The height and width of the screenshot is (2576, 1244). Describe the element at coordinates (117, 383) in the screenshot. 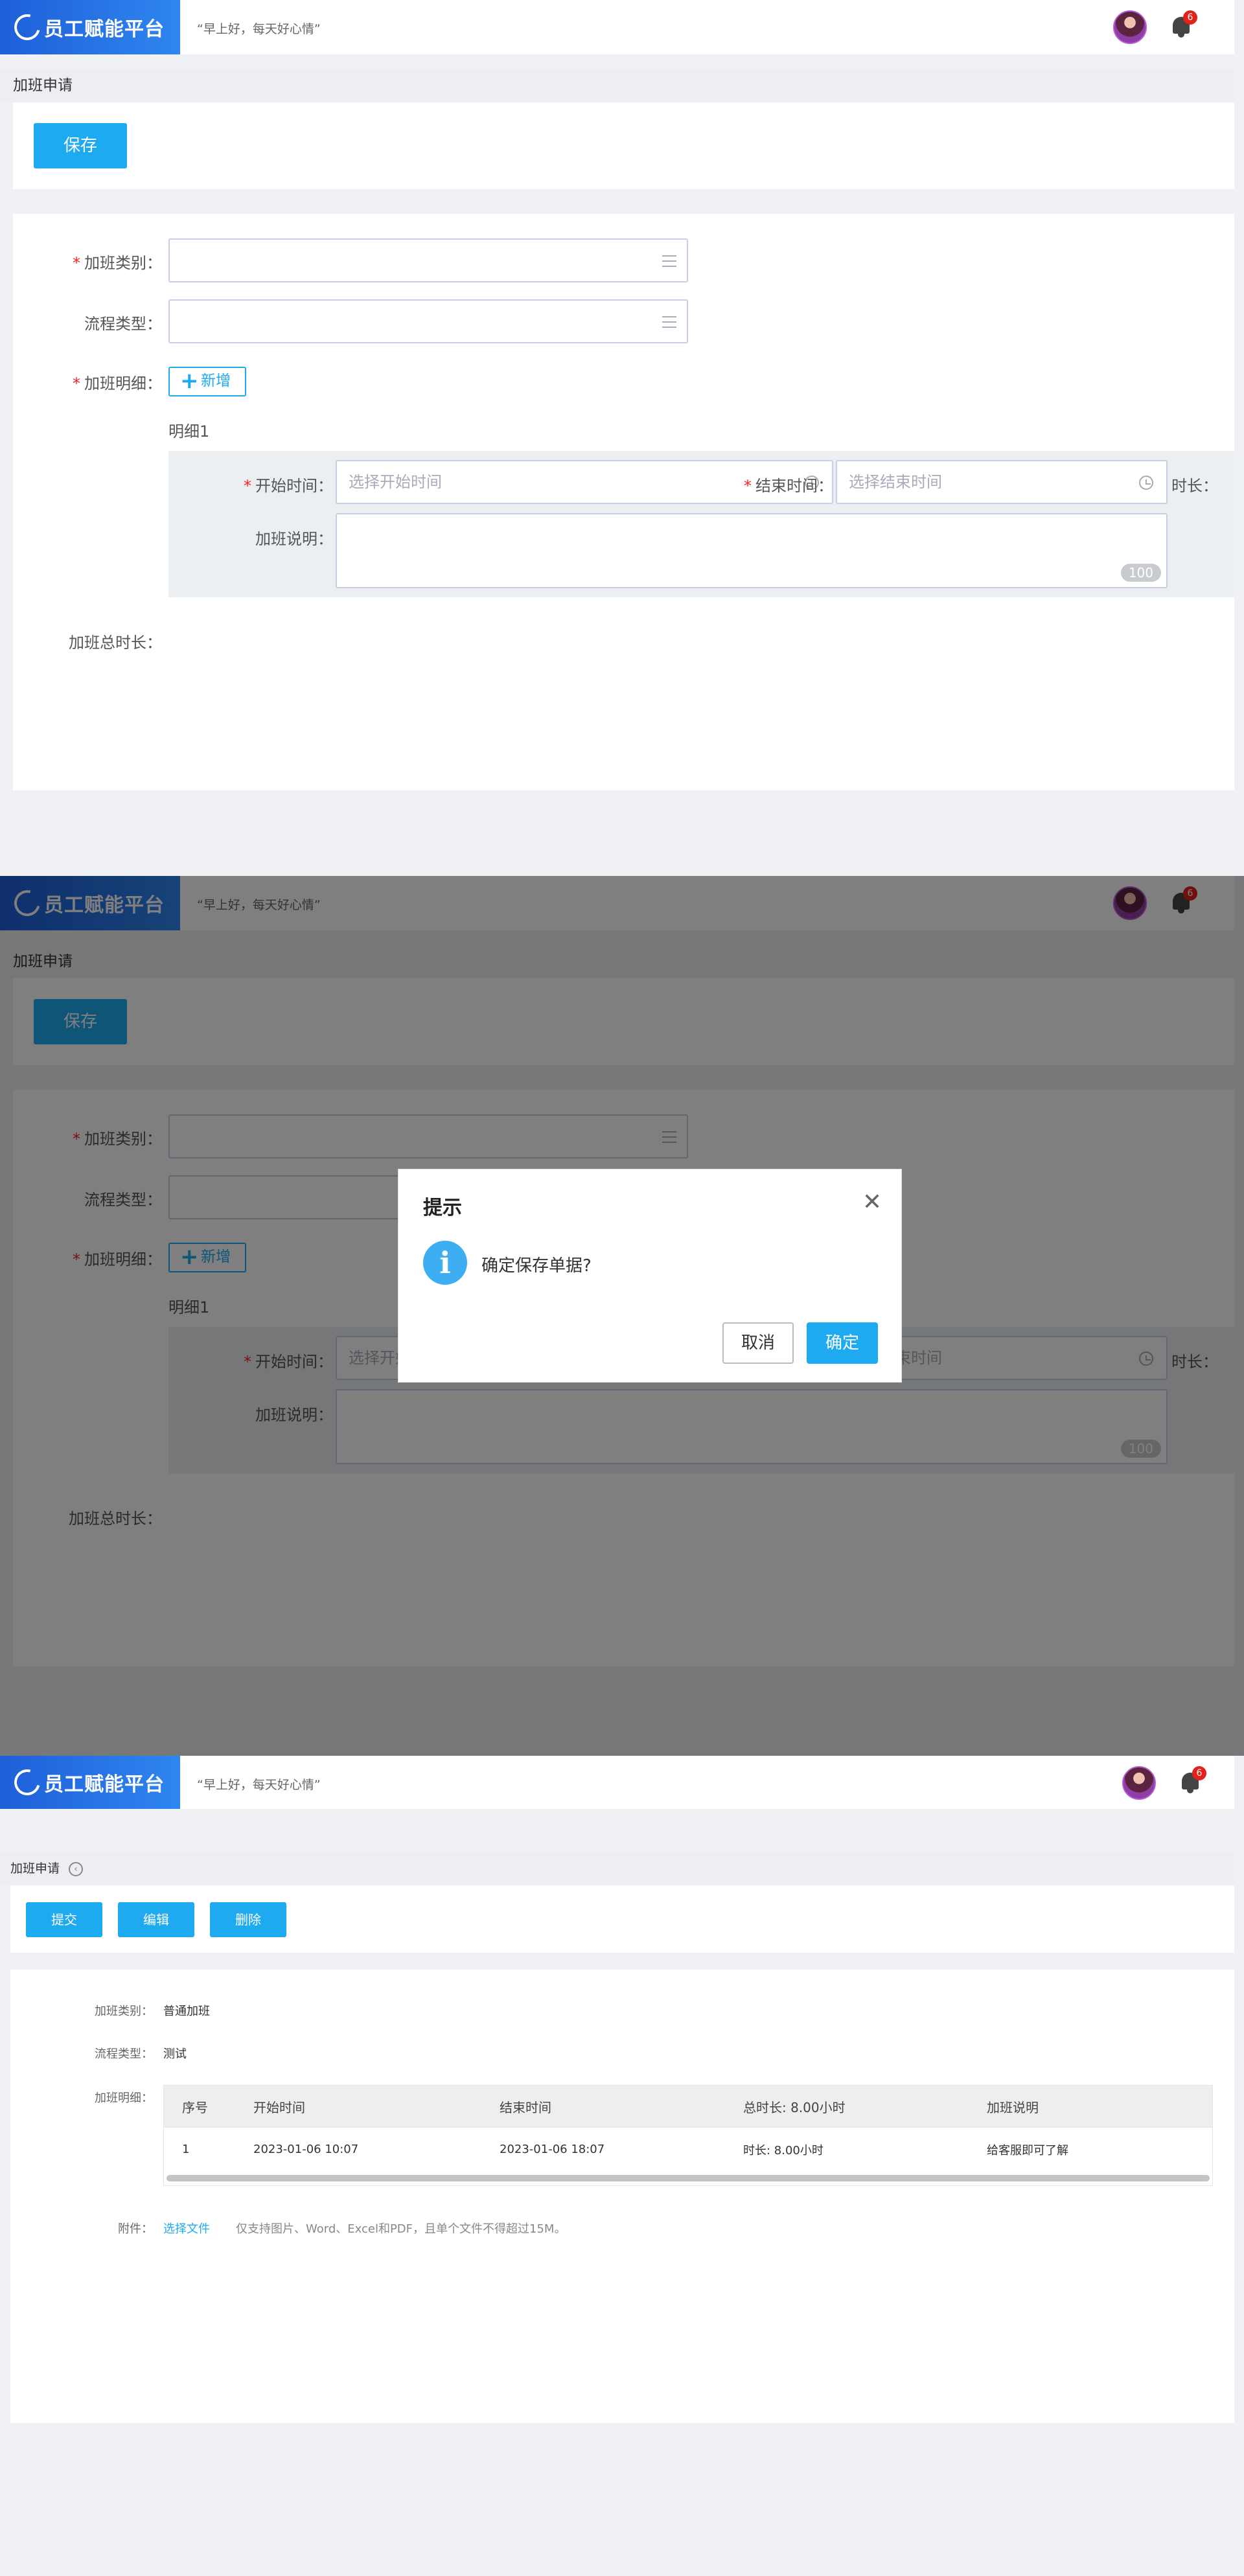

I see `detail-label: *加班明细：` at that location.